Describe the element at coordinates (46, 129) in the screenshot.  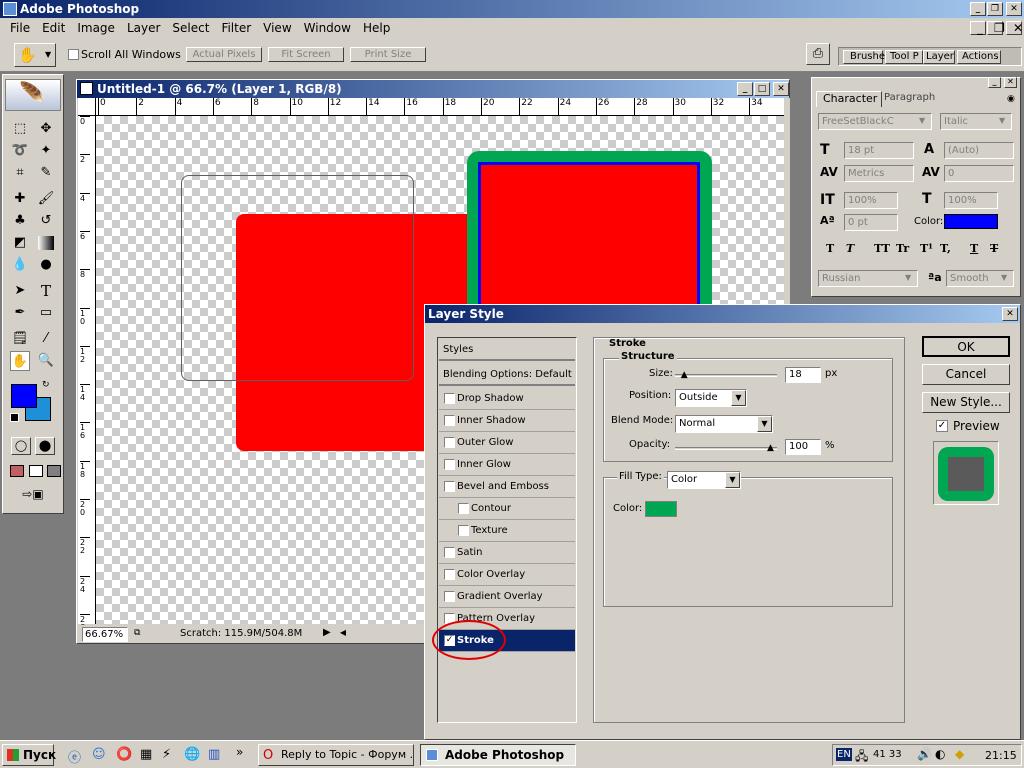
I see `move-tool-icon: ✥` at that location.